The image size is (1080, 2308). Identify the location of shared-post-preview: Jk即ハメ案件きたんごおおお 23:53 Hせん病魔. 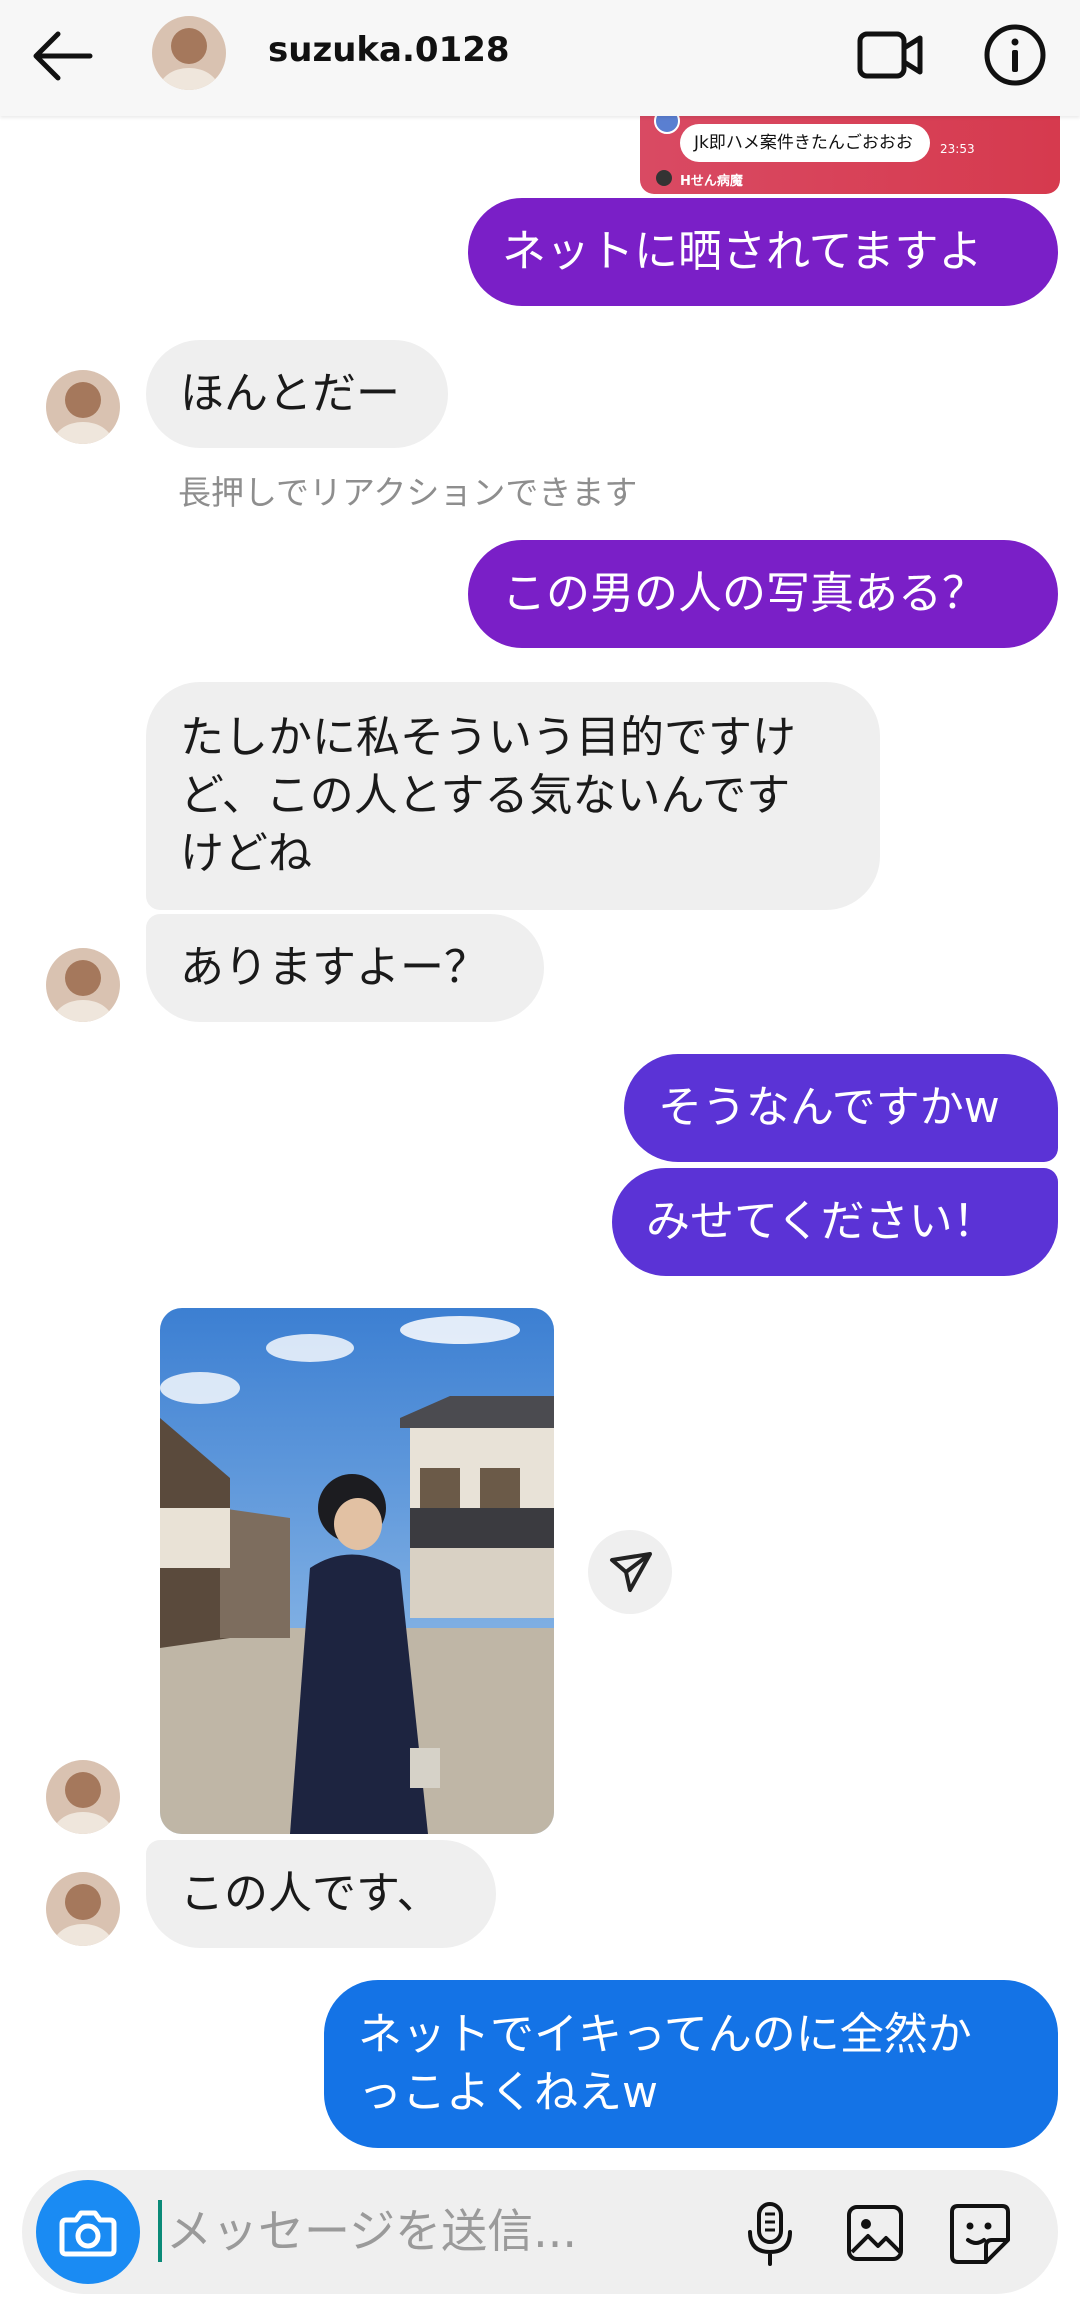
(850, 149).